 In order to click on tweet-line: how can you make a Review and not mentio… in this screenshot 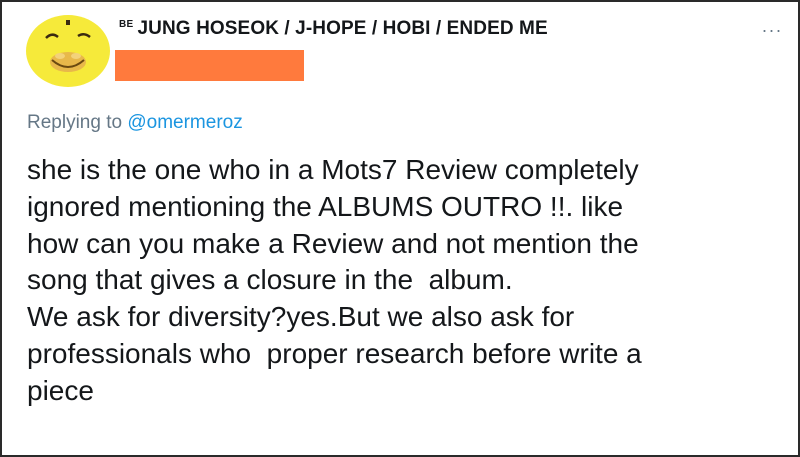, I will do `click(333, 243)`.